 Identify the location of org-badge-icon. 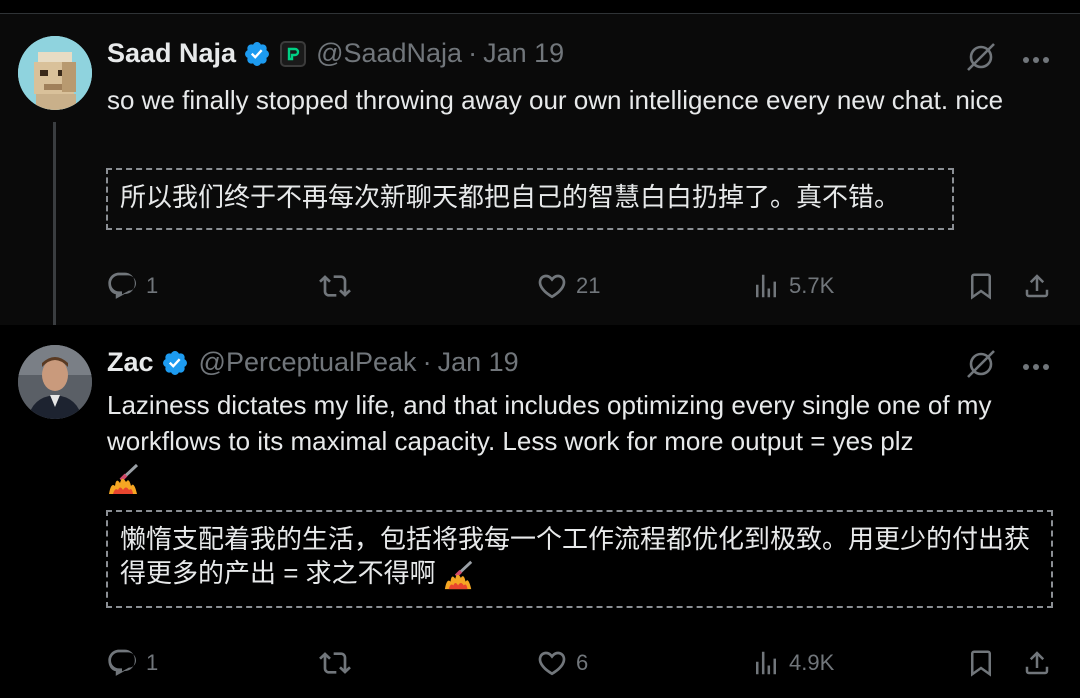
(293, 53).